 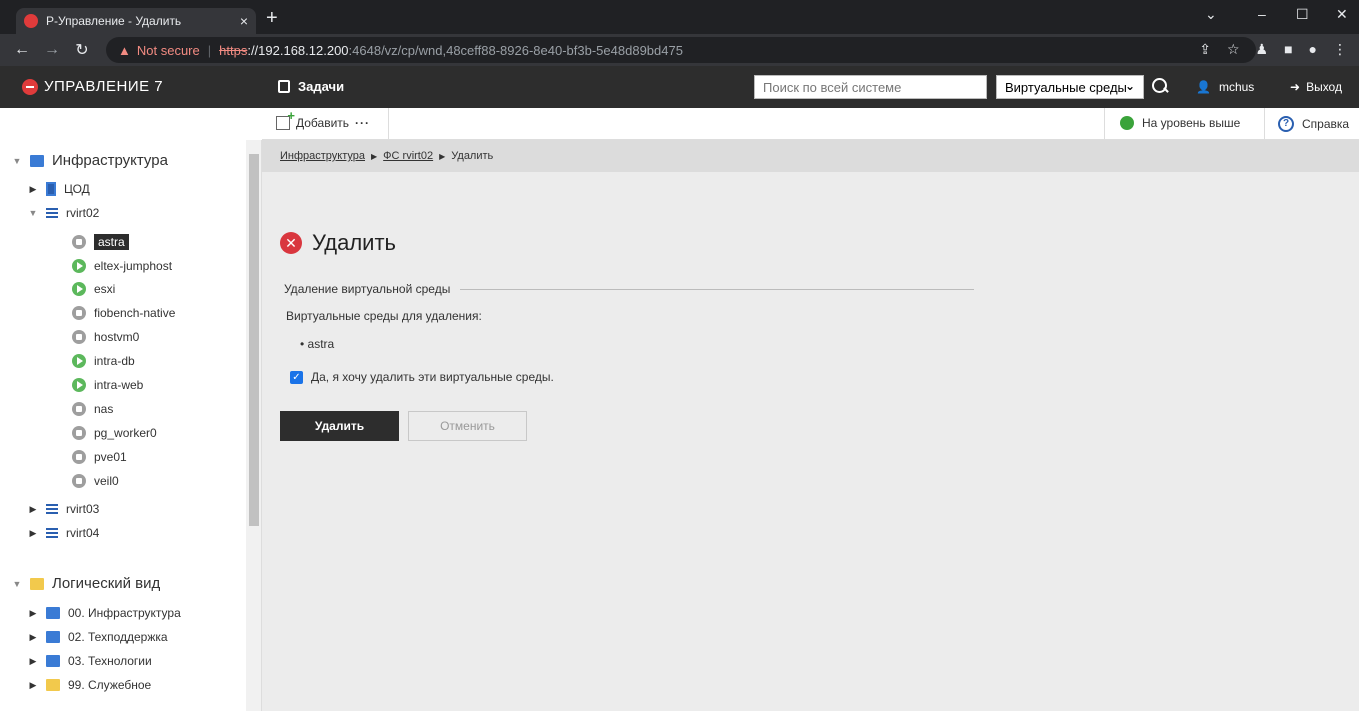 What do you see at coordinates (99, 457) in the screenshot?
I see `tree-node-vm: pve01` at bounding box center [99, 457].